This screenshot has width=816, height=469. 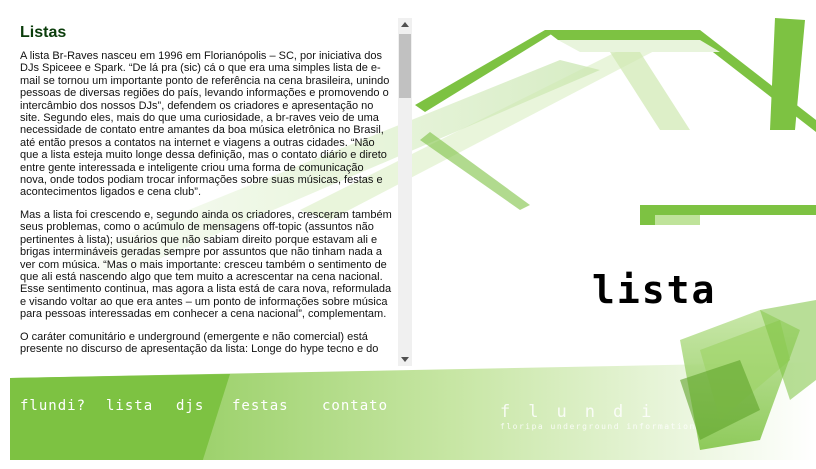 I want to click on brand-name: flundi, so click(x=585, y=412).